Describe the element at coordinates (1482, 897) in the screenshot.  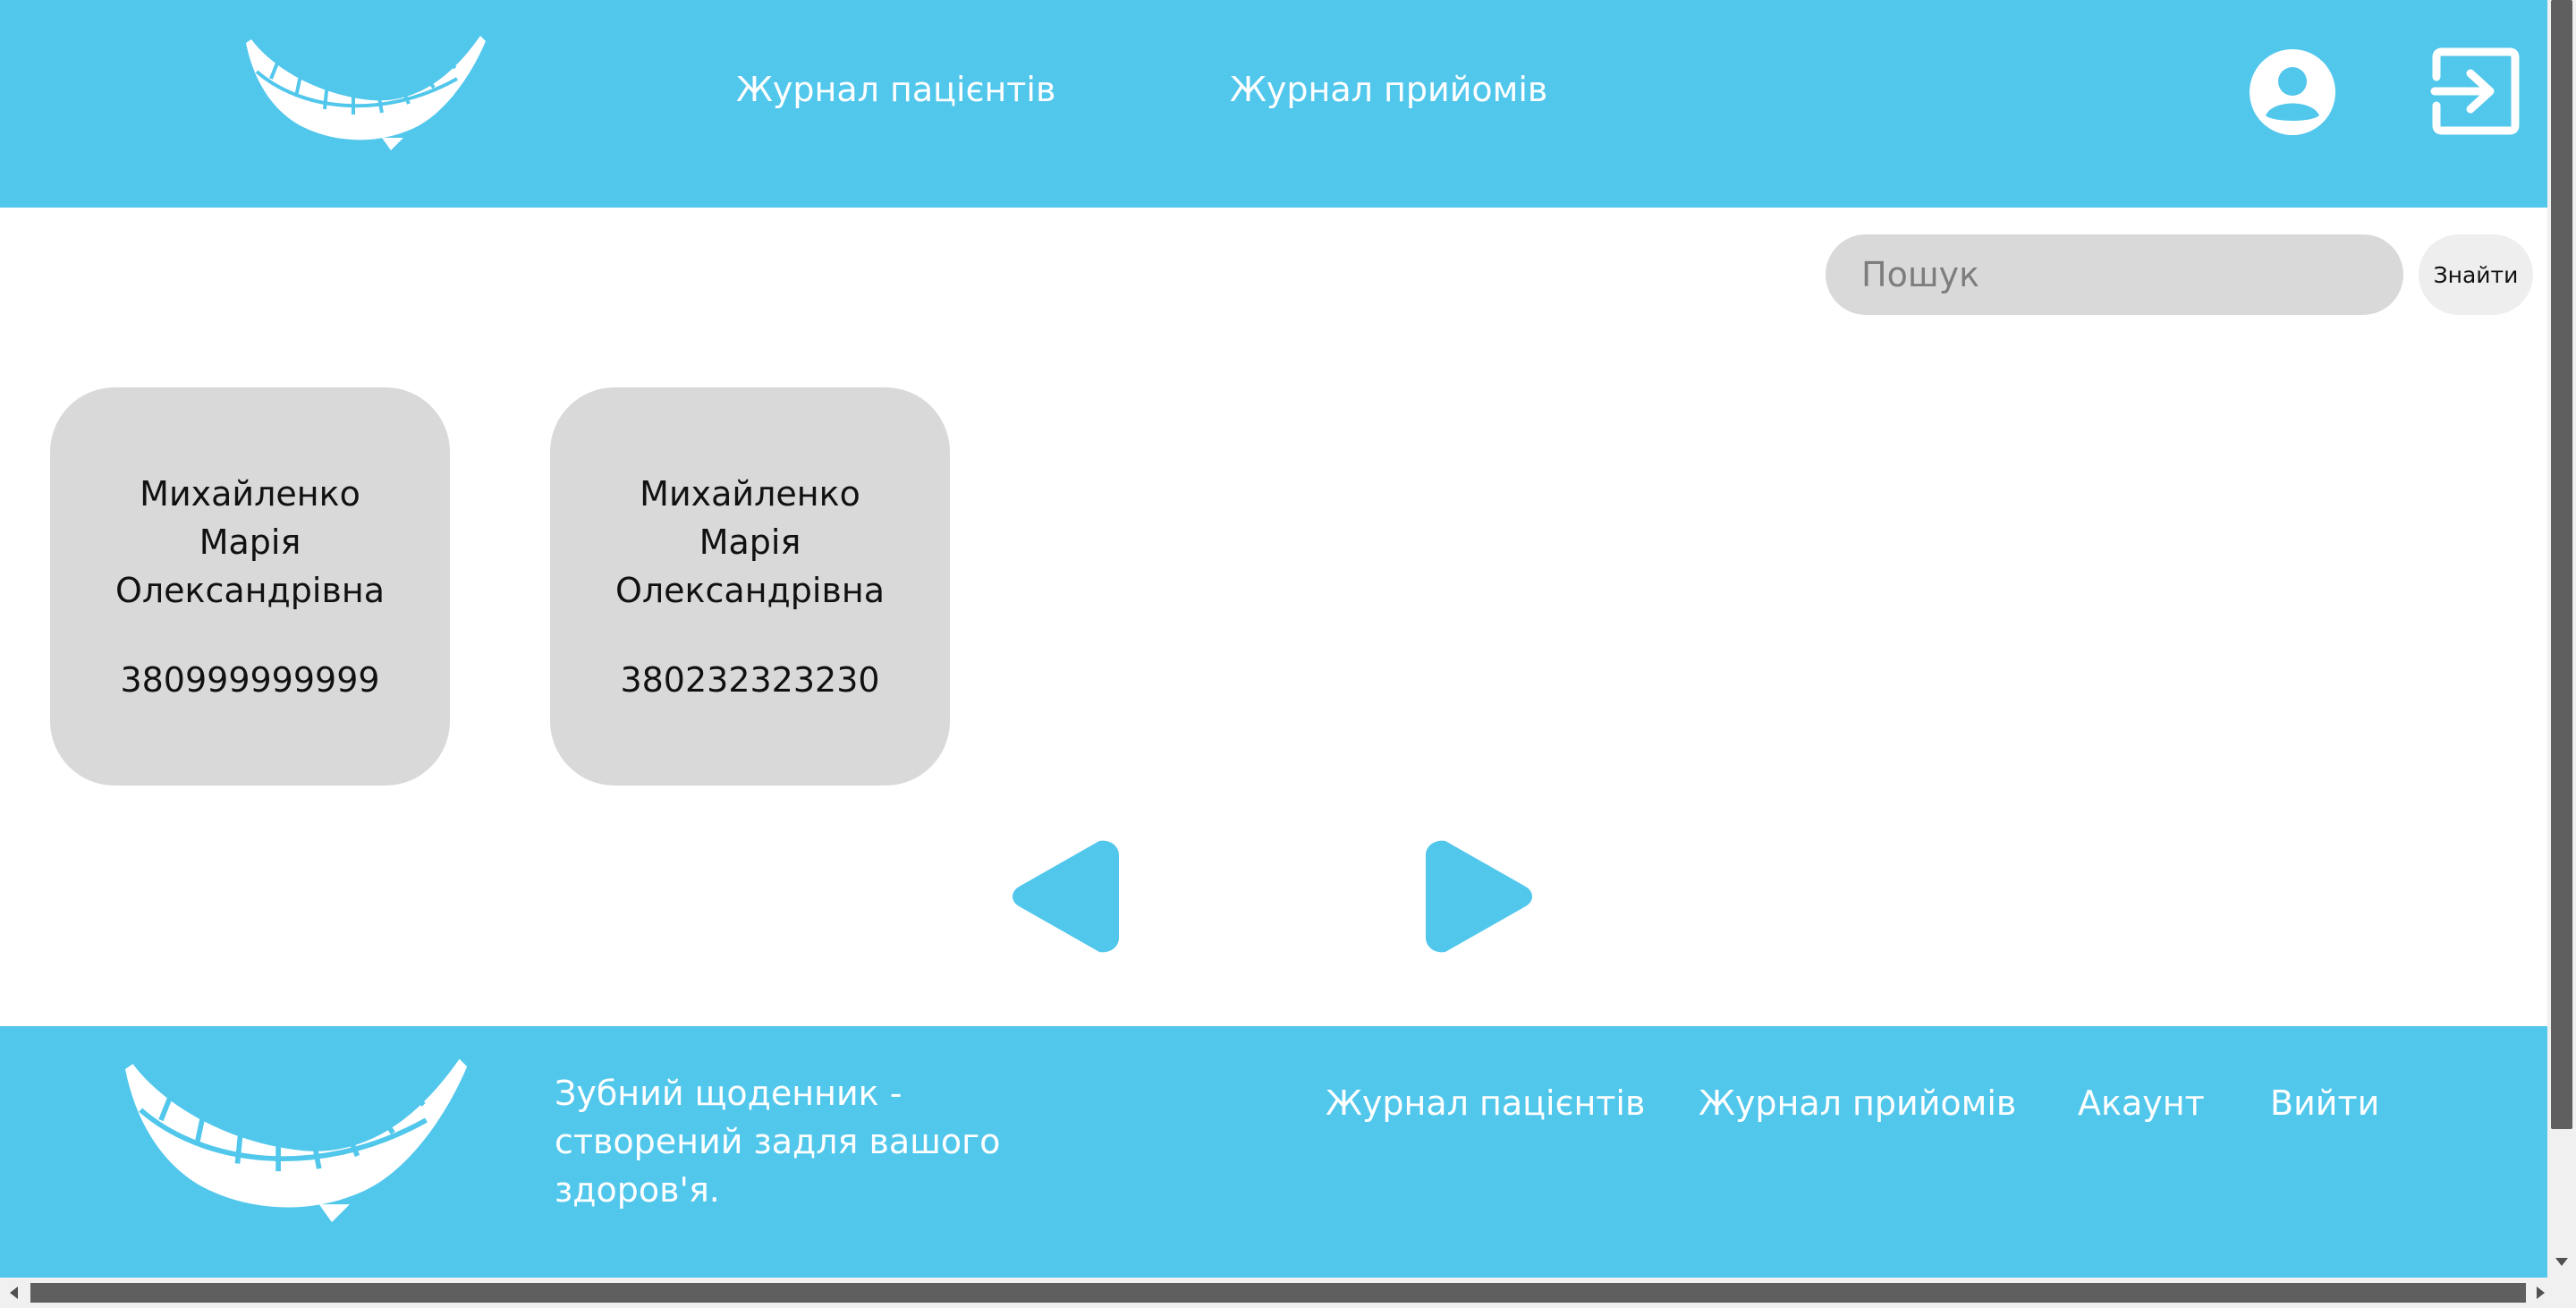
I see `next-page-arrow-icon` at that location.